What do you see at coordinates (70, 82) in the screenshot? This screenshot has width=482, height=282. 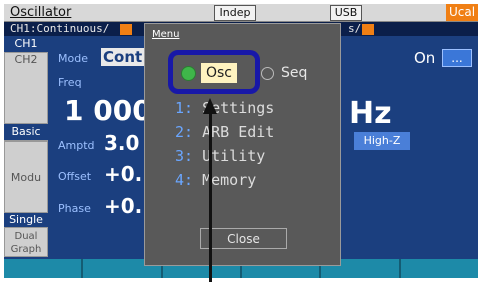 I see `freq-label: Freq` at bounding box center [70, 82].